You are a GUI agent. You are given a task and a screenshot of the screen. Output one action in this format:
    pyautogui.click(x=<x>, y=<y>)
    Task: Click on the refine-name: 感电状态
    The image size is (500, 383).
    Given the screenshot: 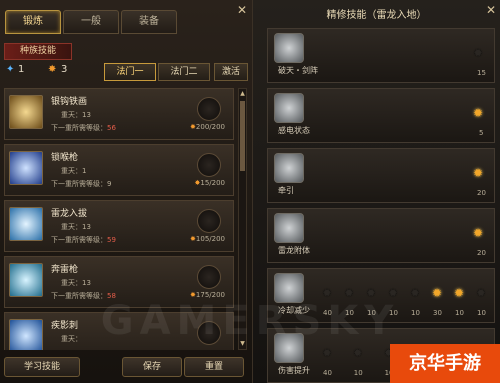 What is the action you would take?
    pyautogui.click(x=294, y=130)
    